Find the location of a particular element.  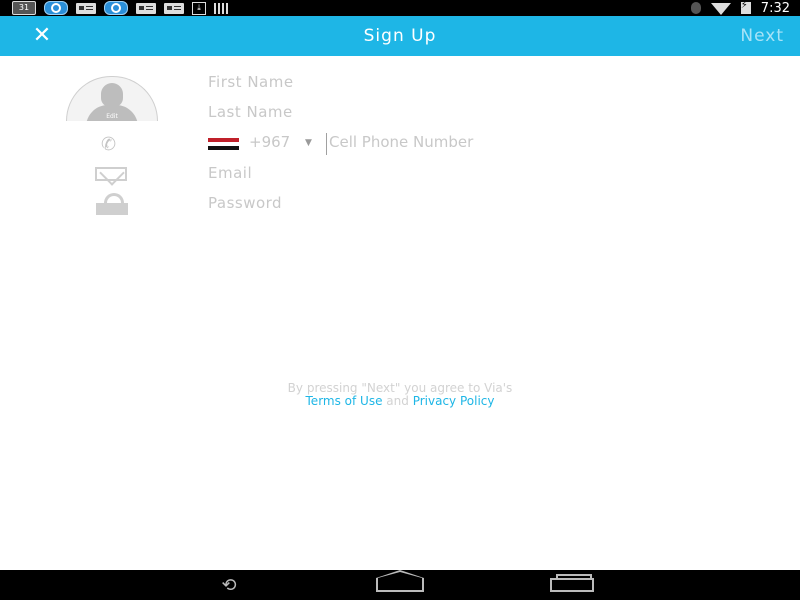

email-icon is located at coordinates (111, 174).